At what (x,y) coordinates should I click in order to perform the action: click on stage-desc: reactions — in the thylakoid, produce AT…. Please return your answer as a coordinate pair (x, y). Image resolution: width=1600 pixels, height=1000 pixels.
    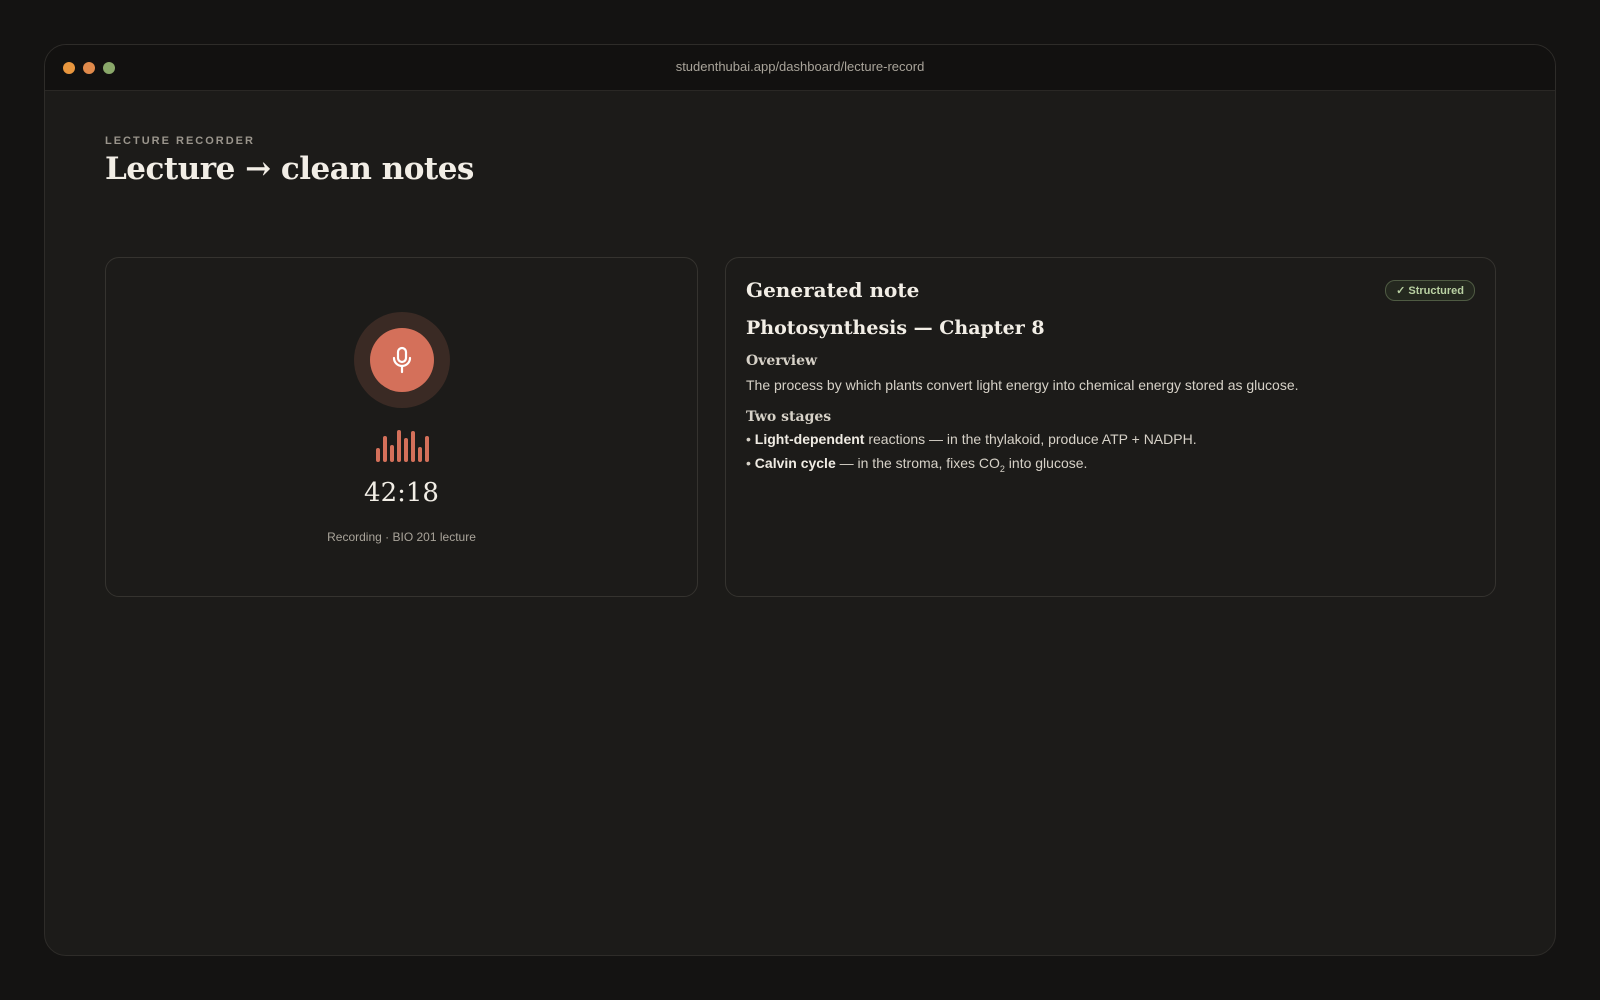
    Looking at the image, I should click on (1030, 439).